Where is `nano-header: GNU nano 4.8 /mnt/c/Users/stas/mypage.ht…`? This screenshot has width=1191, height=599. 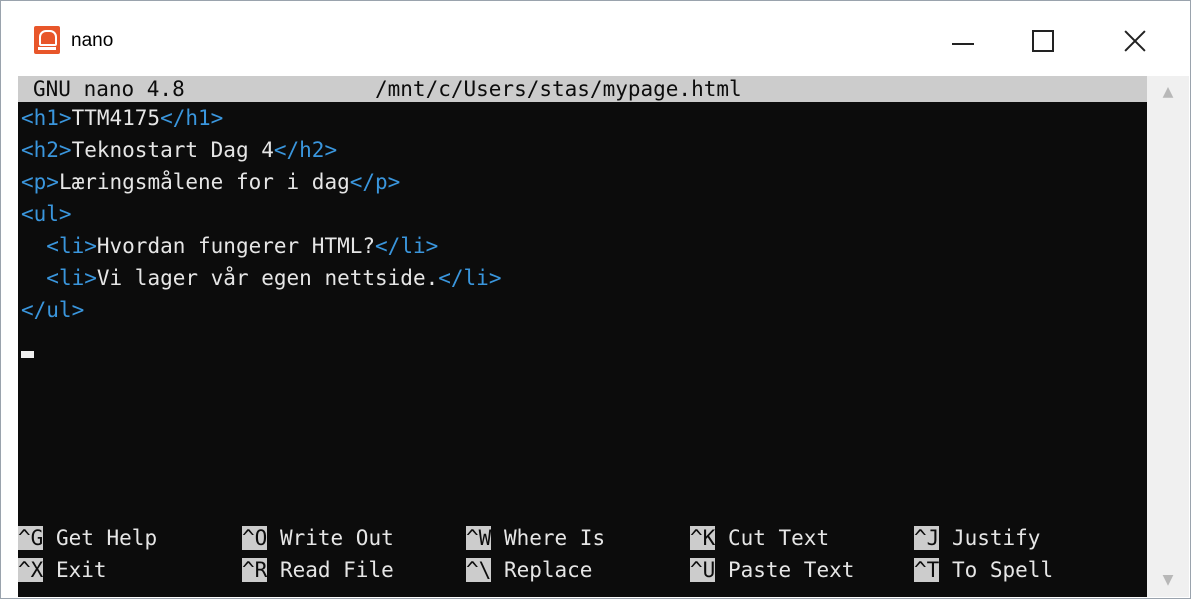
nano-header: GNU nano 4.8 /mnt/c/Users/stas/mypage.ht… is located at coordinates (582, 89).